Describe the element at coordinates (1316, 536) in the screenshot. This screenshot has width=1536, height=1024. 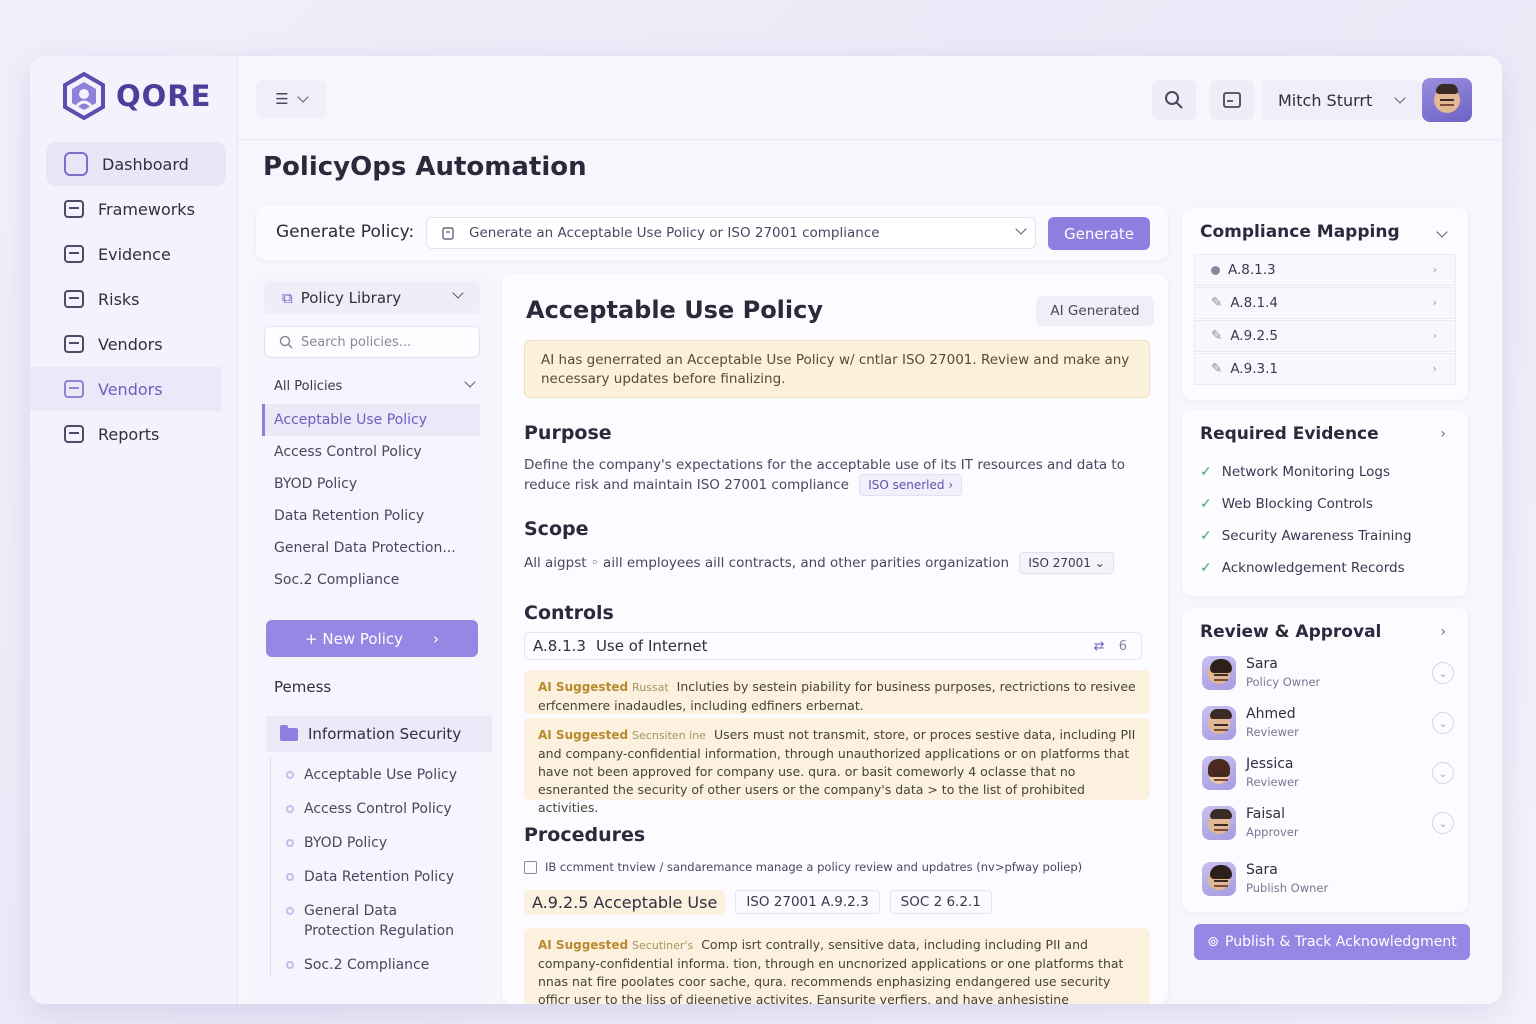
I see `evidence-label: Security Awareness Training` at that location.